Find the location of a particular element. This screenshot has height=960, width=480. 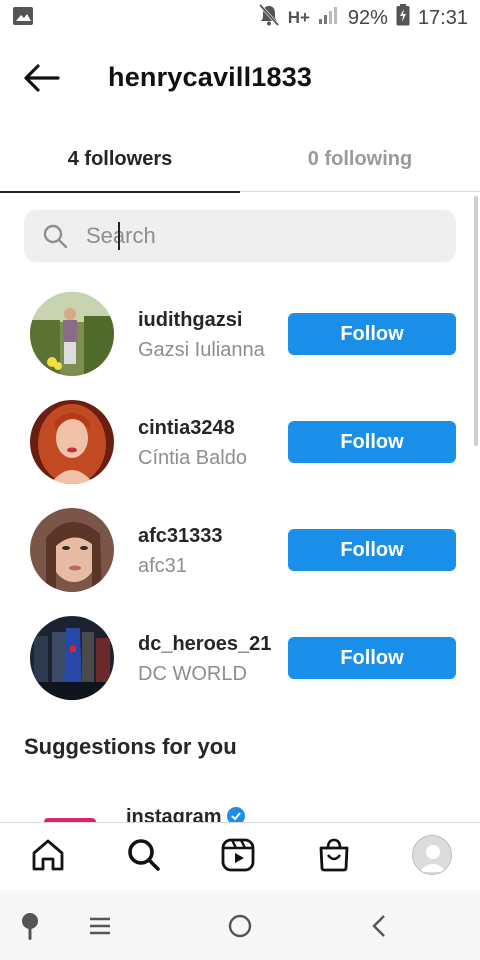

list-item: iudithgazsi Gazsi Iulianna Follow is located at coordinates (240, 334).